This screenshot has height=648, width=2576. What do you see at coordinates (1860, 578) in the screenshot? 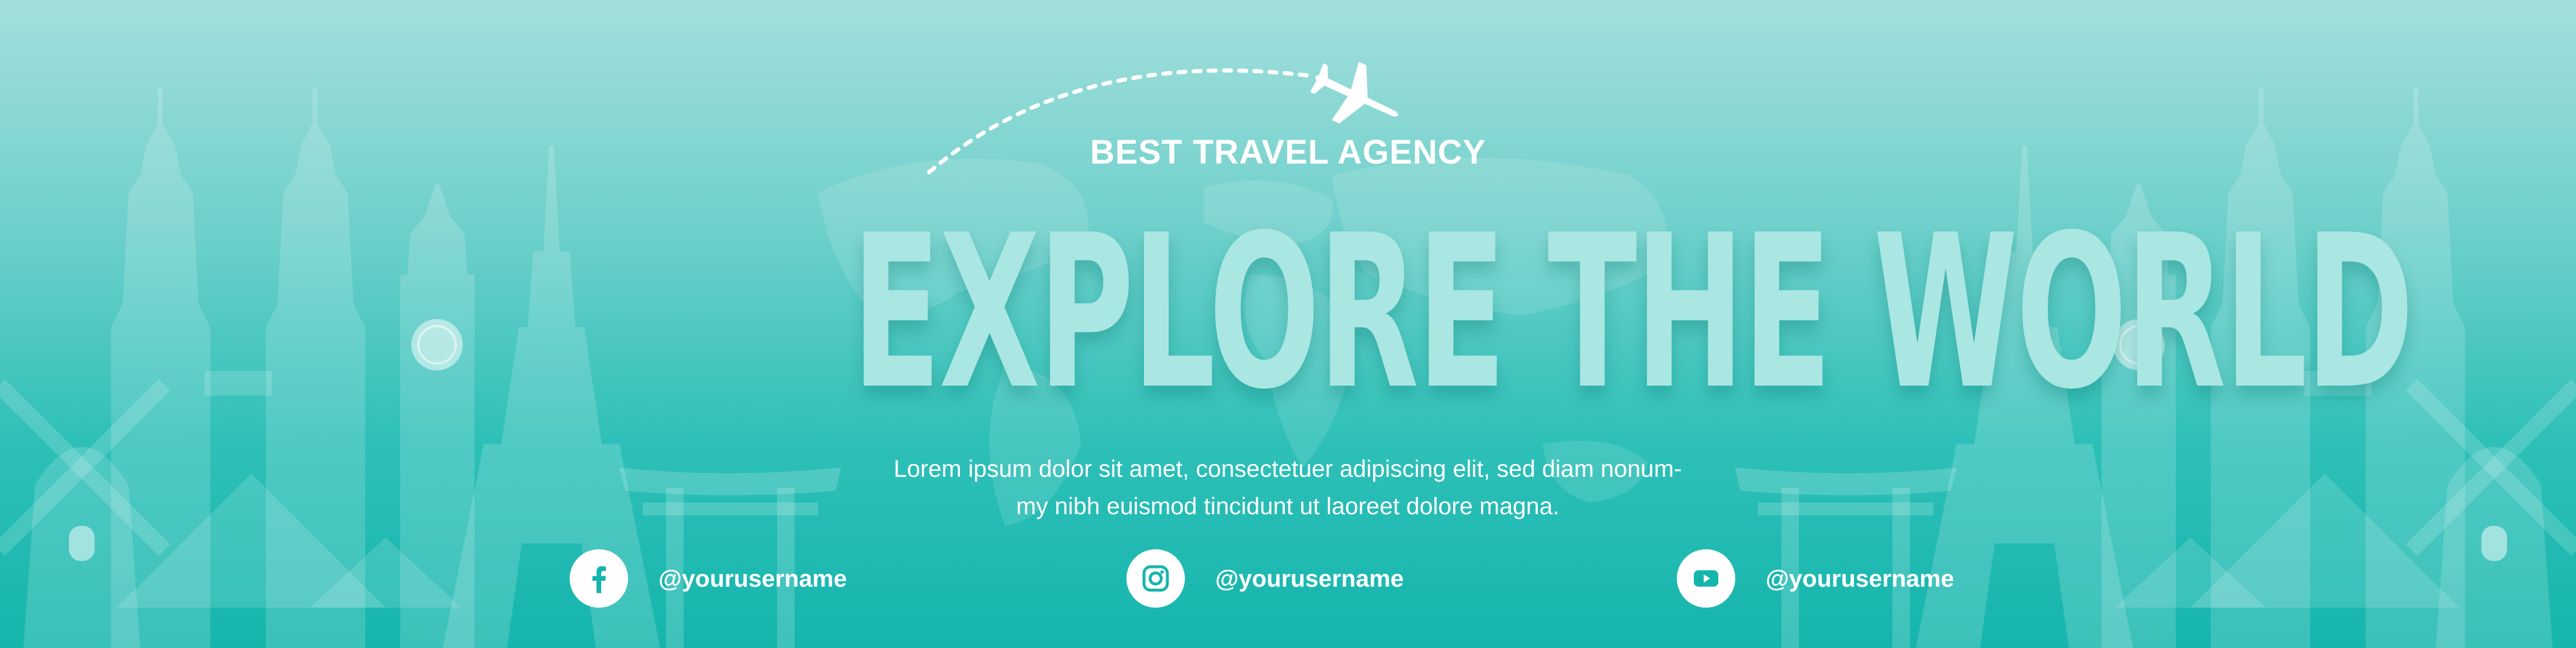
I see `youtube-handle: @yourusername` at bounding box center [1860, 578].